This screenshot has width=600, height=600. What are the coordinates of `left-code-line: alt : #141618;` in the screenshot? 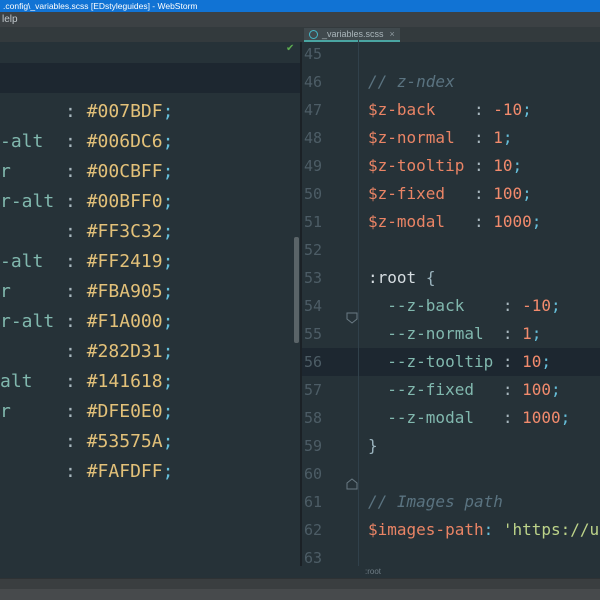 It's located at (150, 382).